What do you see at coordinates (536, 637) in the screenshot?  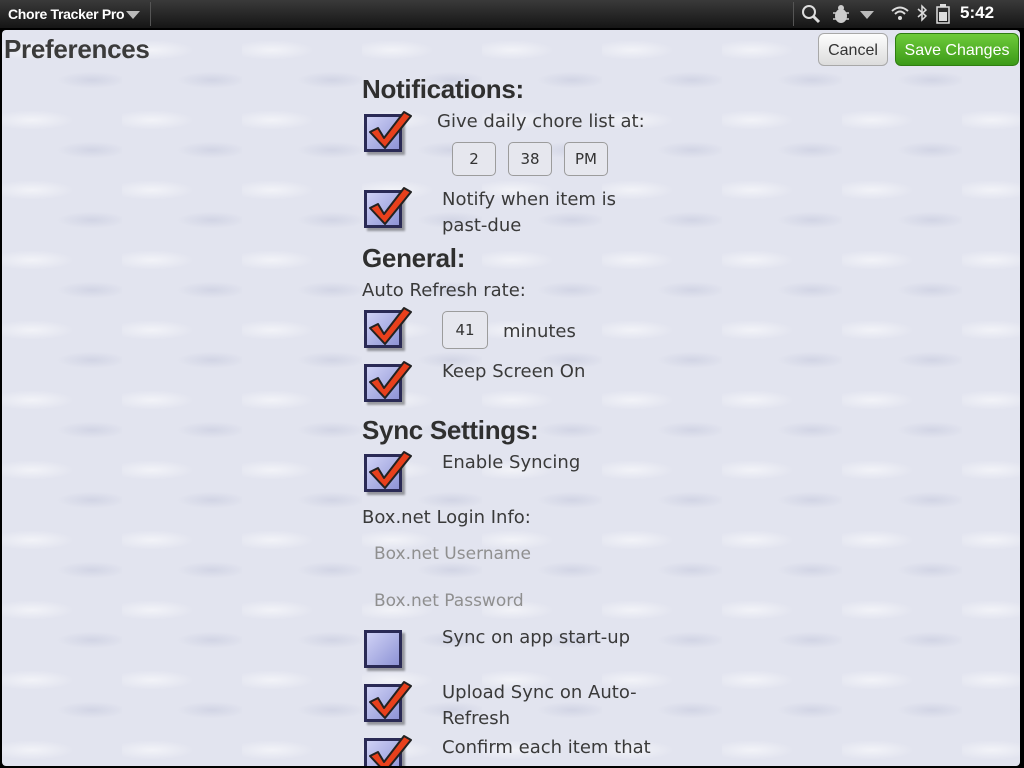 I see `sync-startup-label: Sync on app start-up` at bounding box center [536, 637].